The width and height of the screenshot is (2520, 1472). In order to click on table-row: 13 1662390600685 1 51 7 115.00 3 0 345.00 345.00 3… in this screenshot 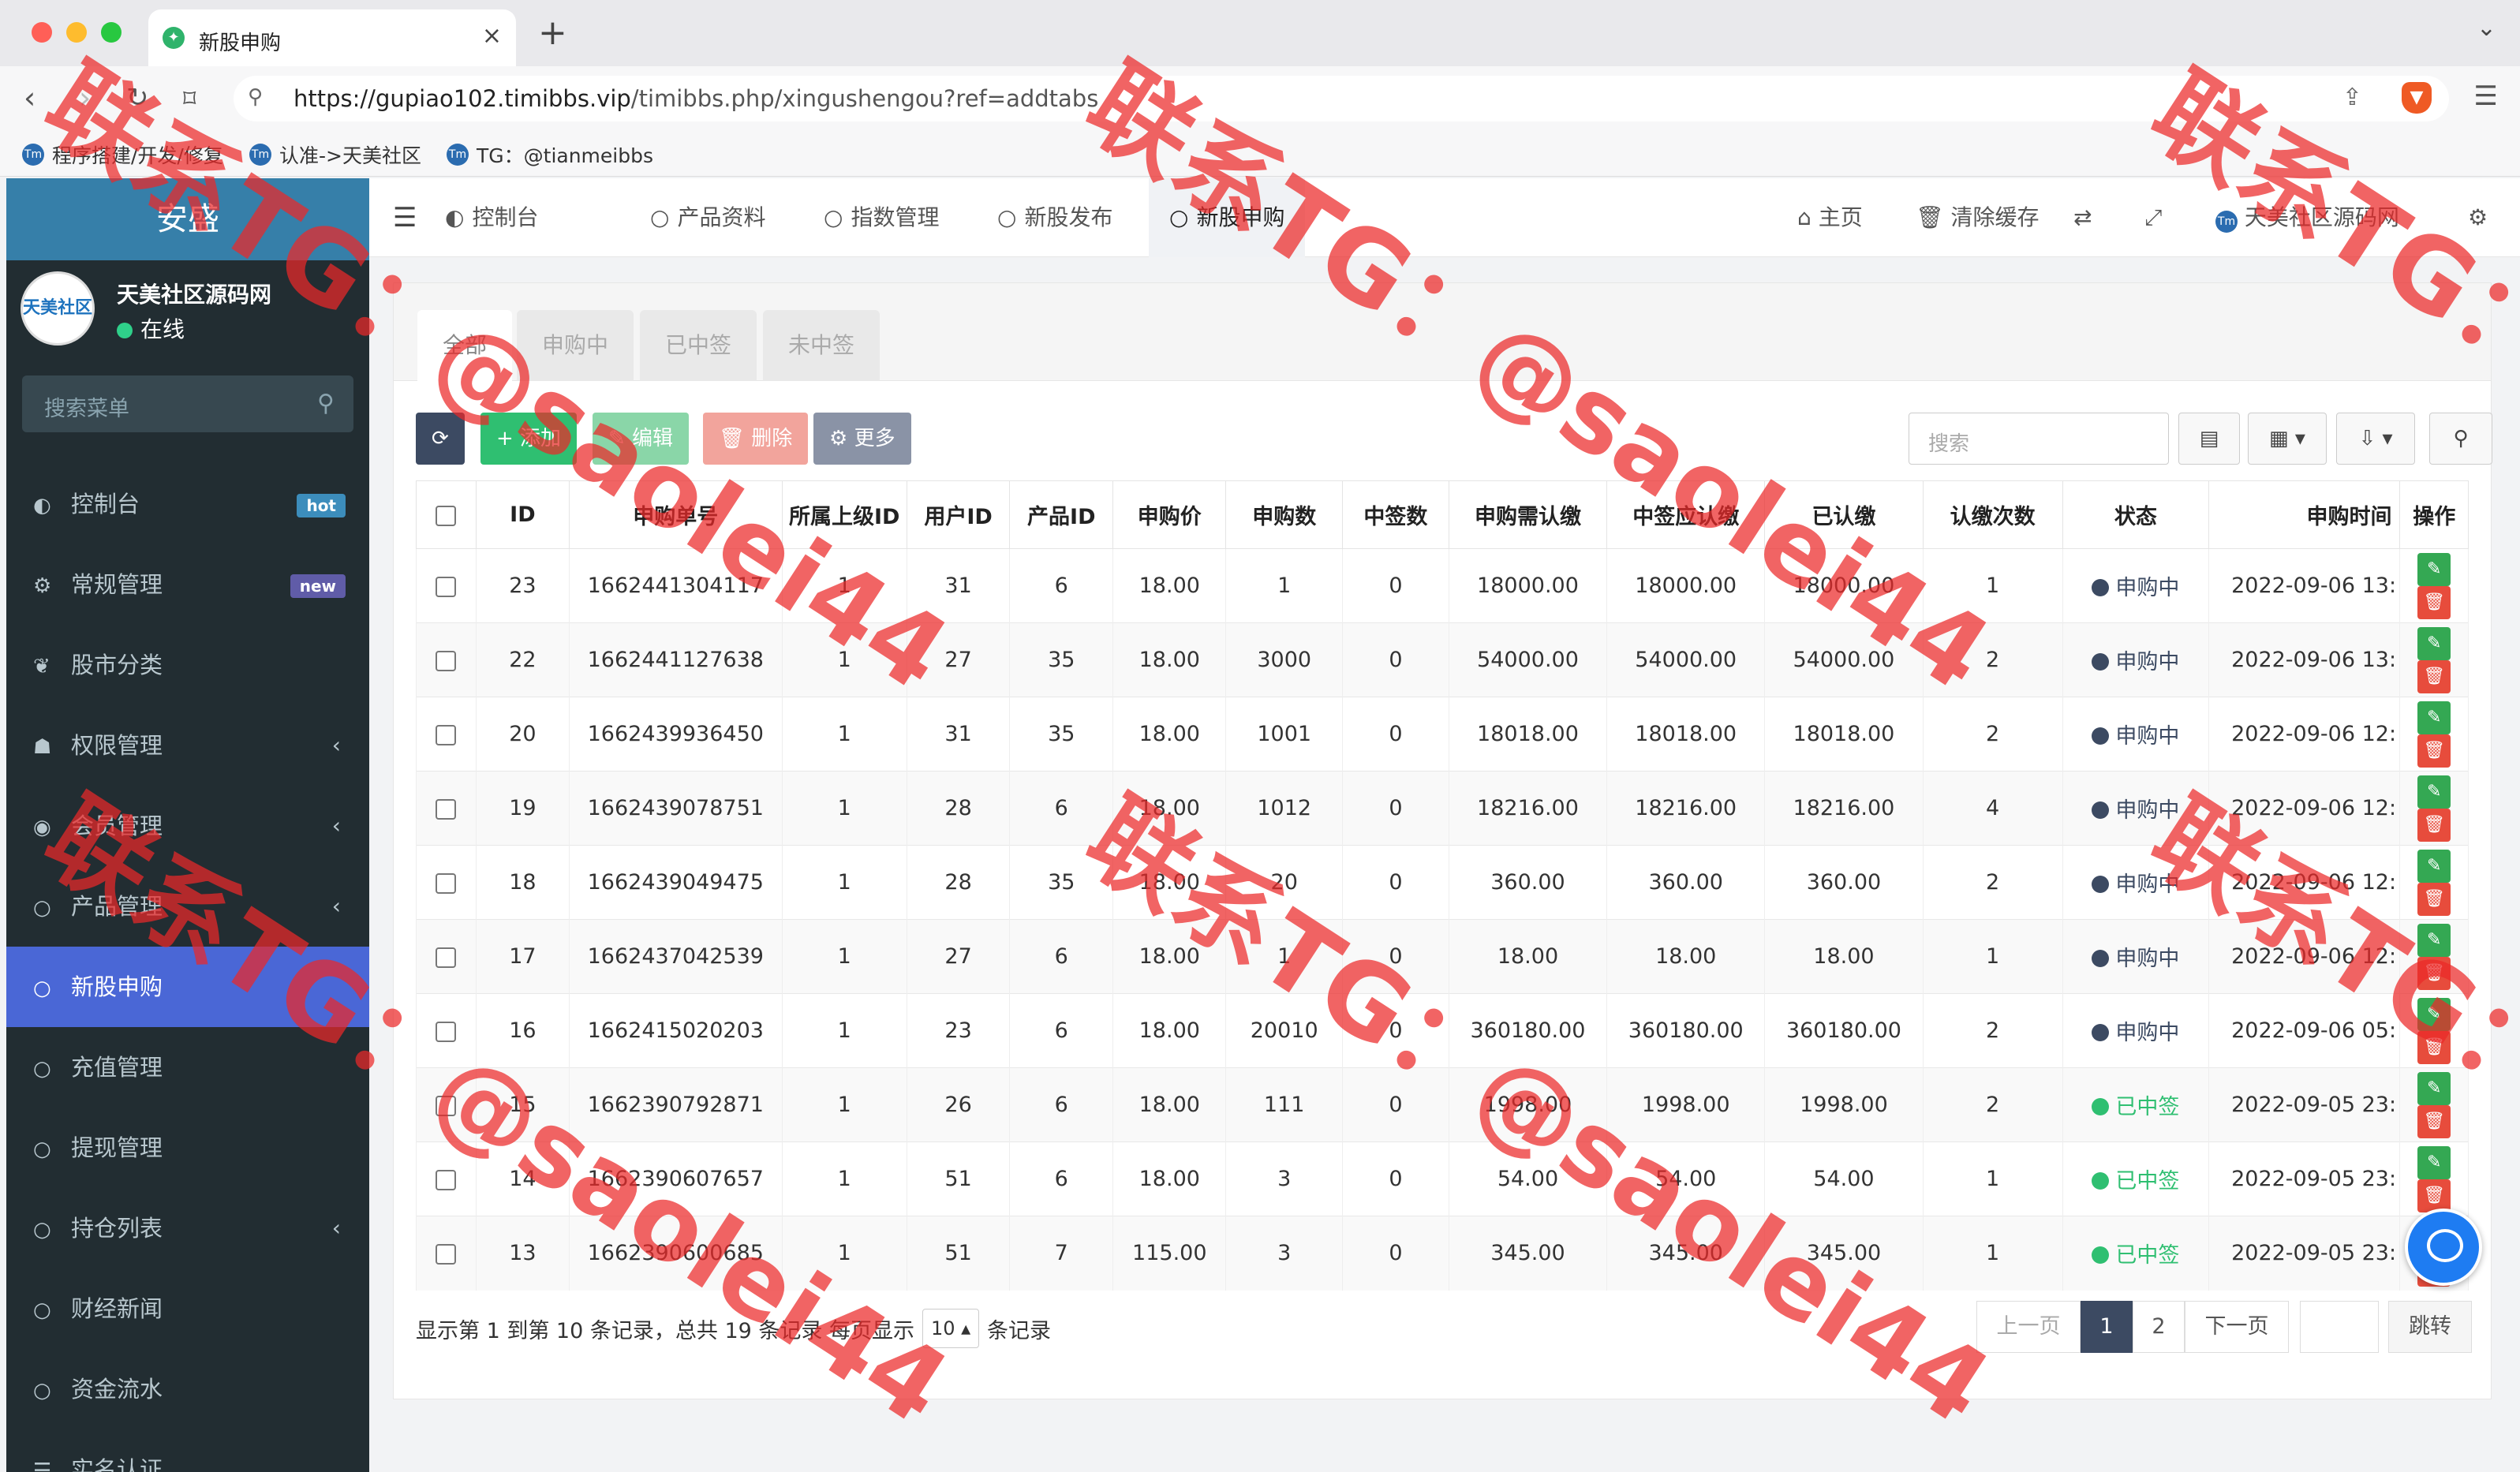, I will do `click(1442, 1254)`.